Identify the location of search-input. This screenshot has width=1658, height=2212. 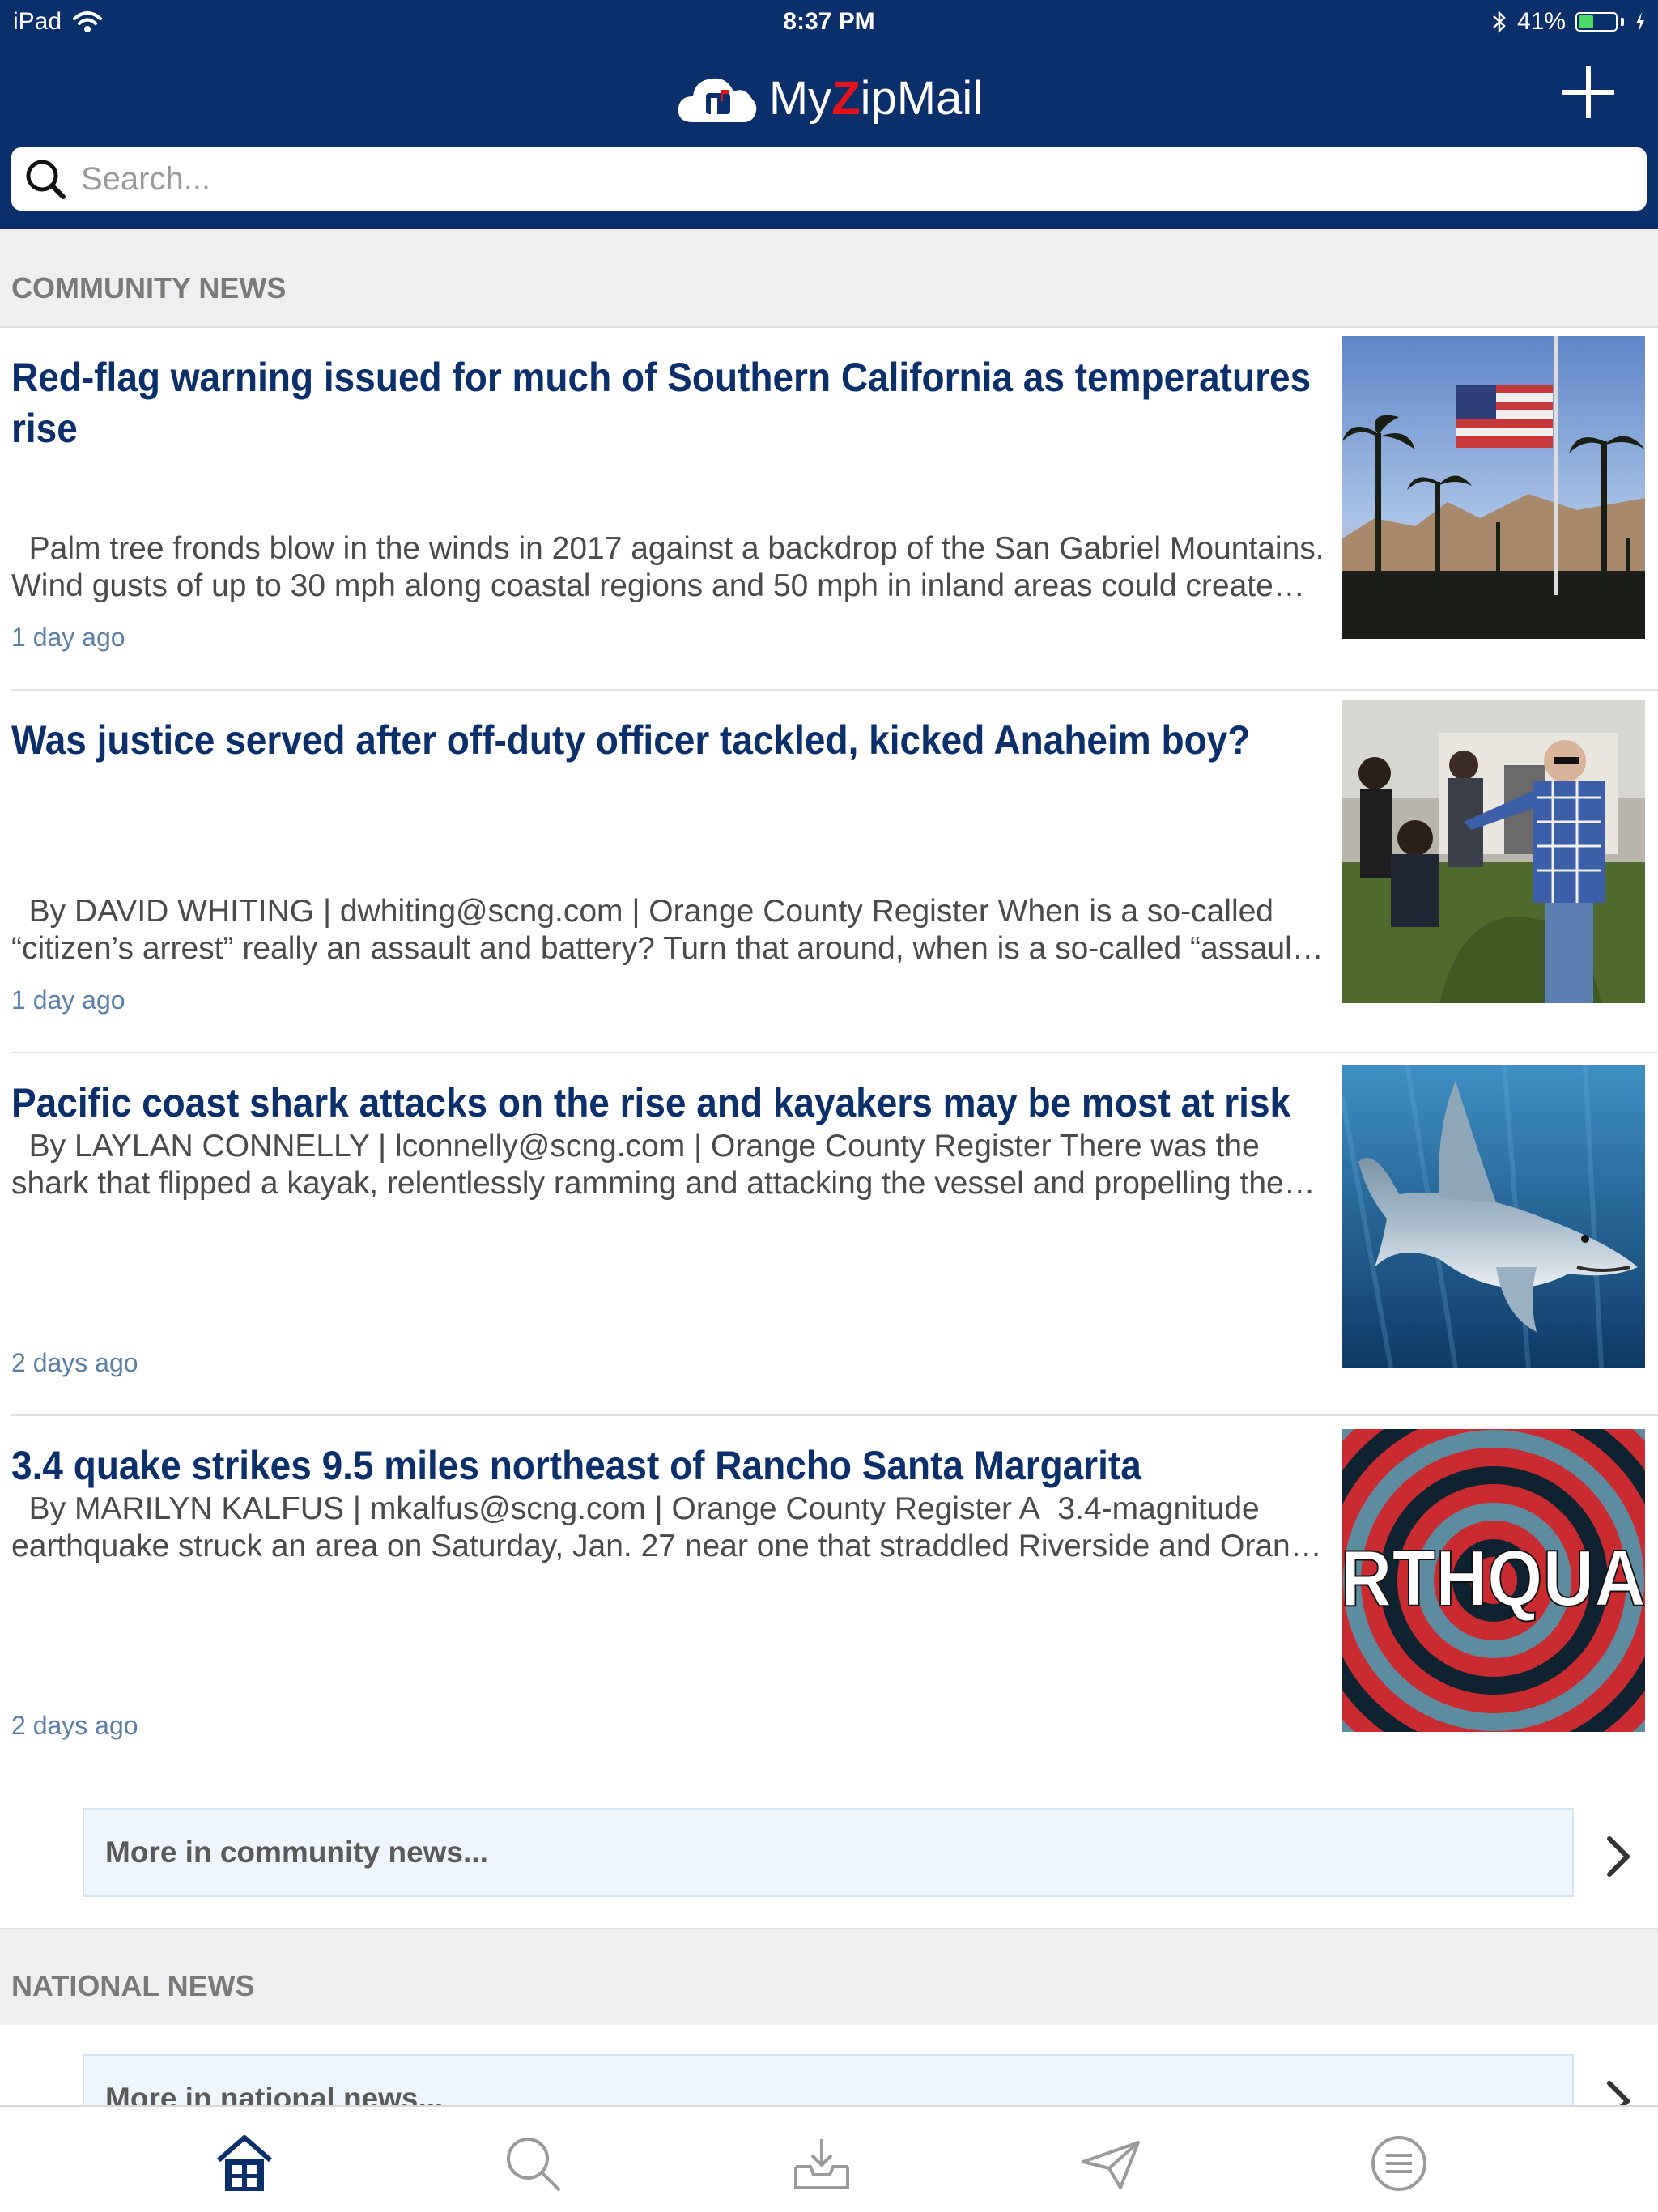
(842, 179).